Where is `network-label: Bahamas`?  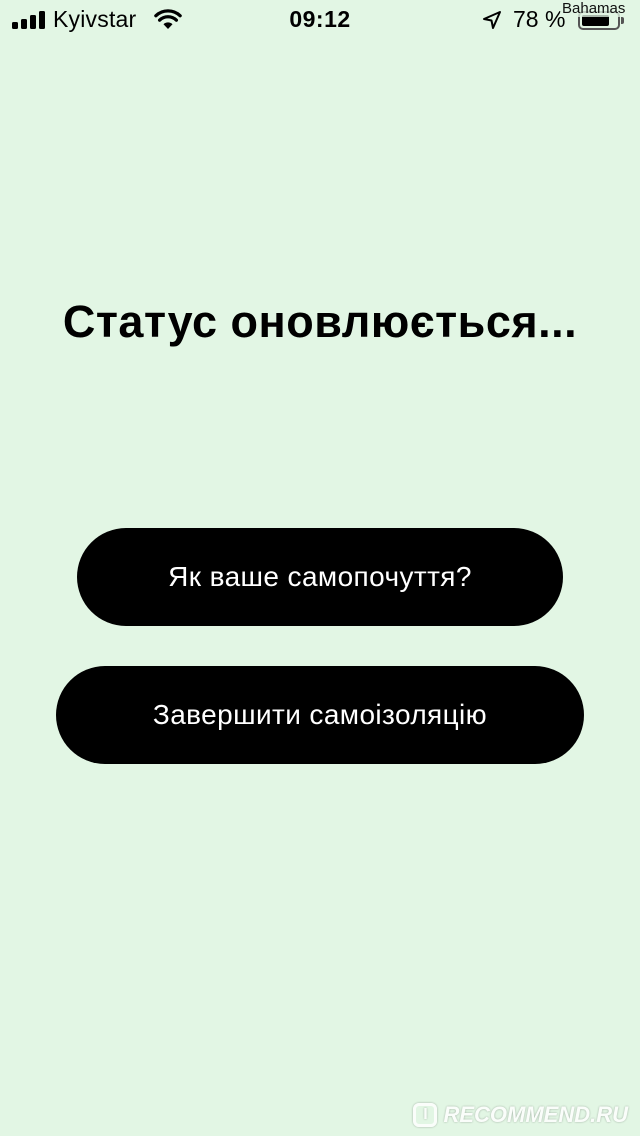
network-label: Bahamas is located at coordinates (594, 8).